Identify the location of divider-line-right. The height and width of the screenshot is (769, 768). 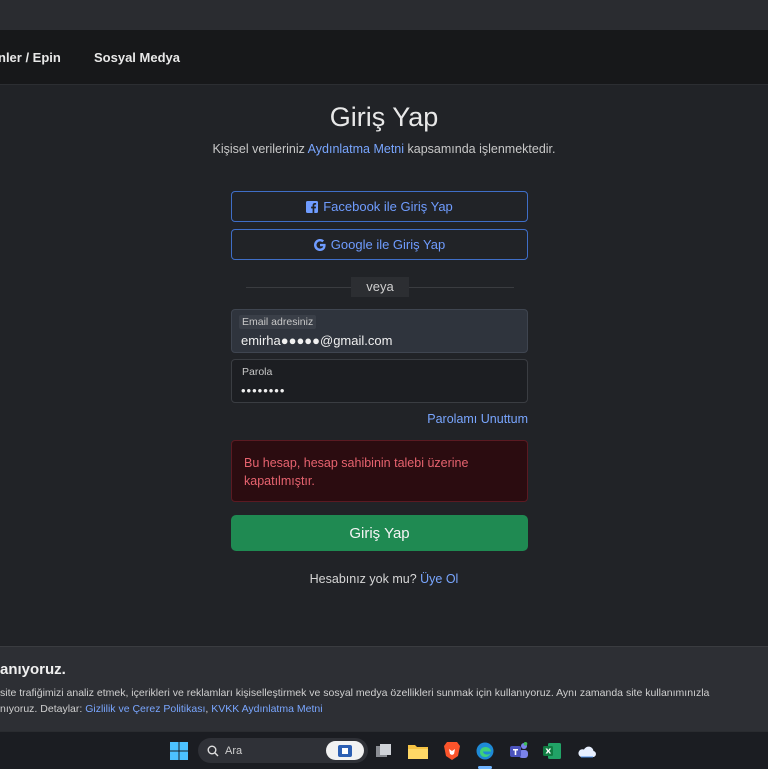
(461, 287).